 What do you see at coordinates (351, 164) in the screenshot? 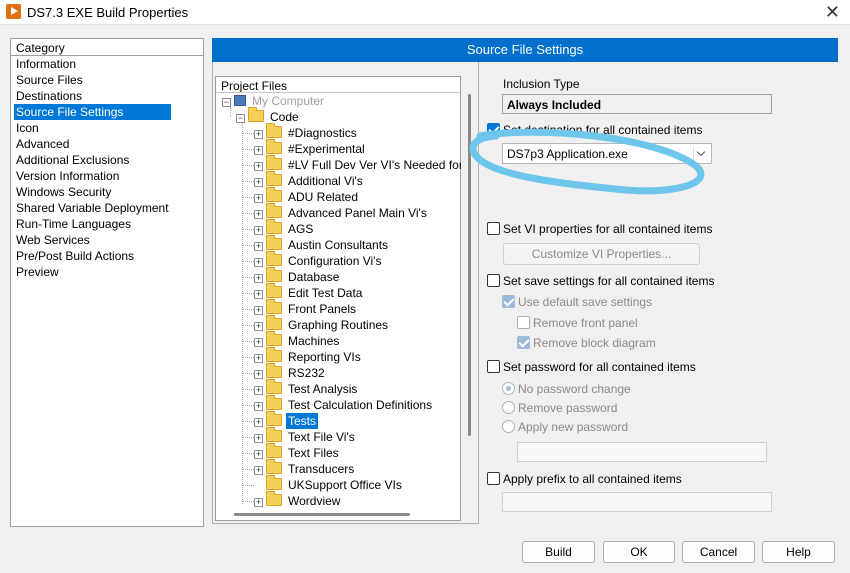
I see `tree-row-folder: + #LV Full Dev Ver VI's Needed for Dev` at bounding box center [351, 164].